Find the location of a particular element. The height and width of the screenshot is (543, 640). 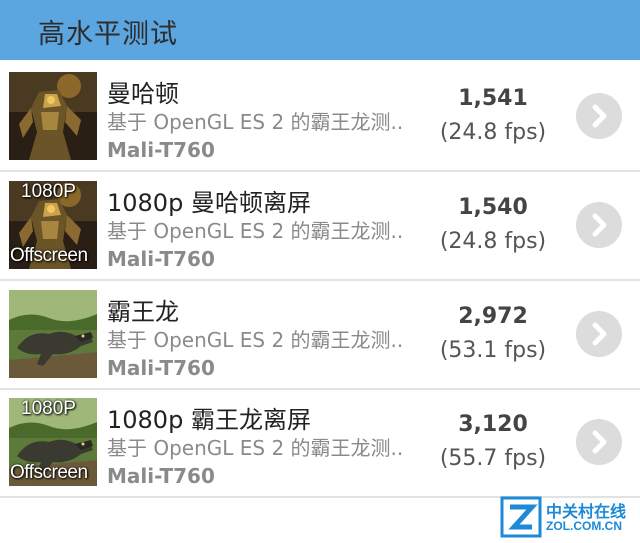

zol-logo-icon is located at coordinates (521, 517).